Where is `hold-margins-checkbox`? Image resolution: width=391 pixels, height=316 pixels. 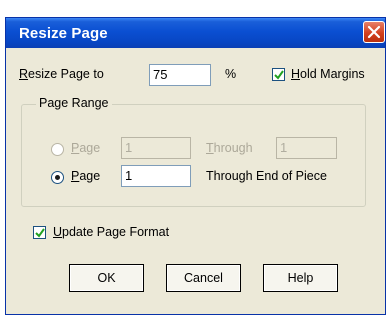 hold-margins-checkbox is located at coordinates (278, 74).